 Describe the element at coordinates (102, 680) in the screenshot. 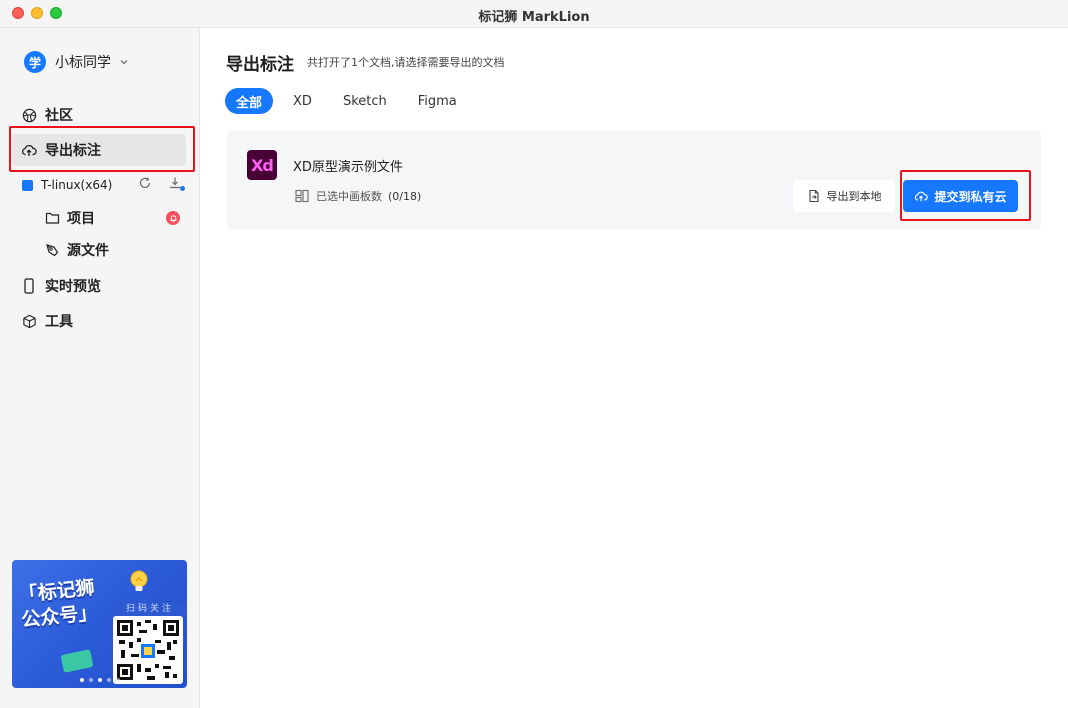

I see `carousel-dots` at that location.